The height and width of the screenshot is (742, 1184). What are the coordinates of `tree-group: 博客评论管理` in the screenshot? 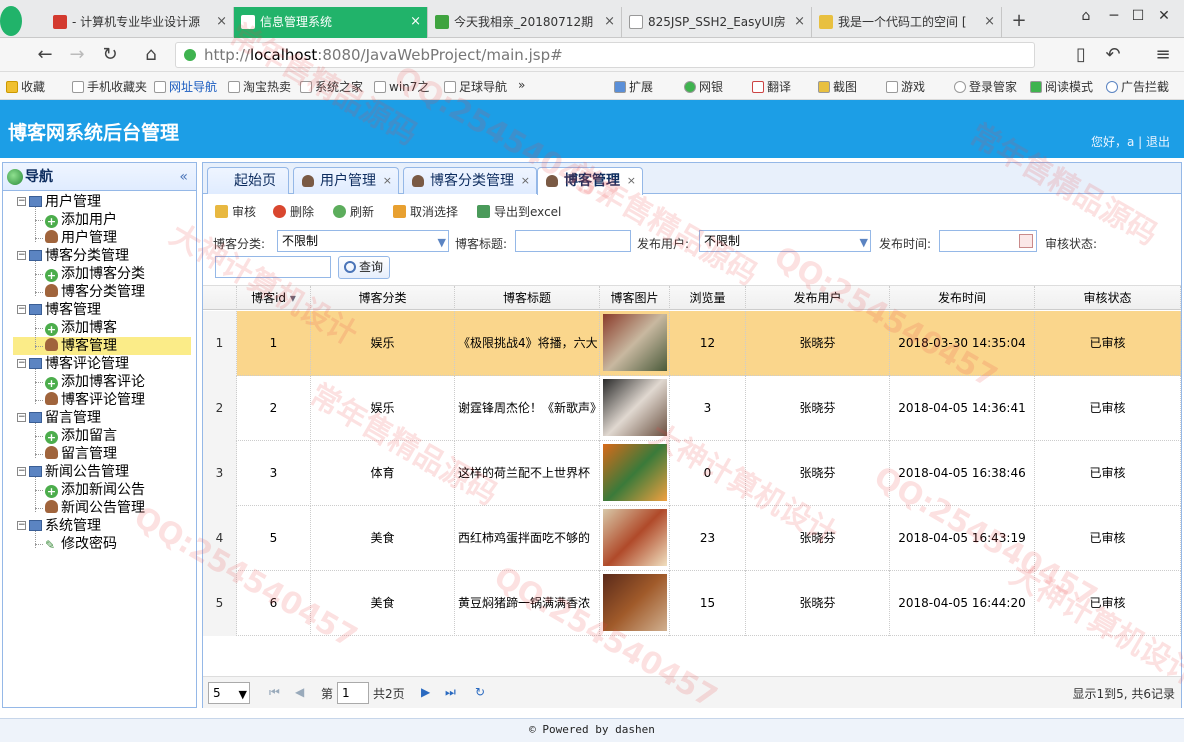 It's located at (79, 364).